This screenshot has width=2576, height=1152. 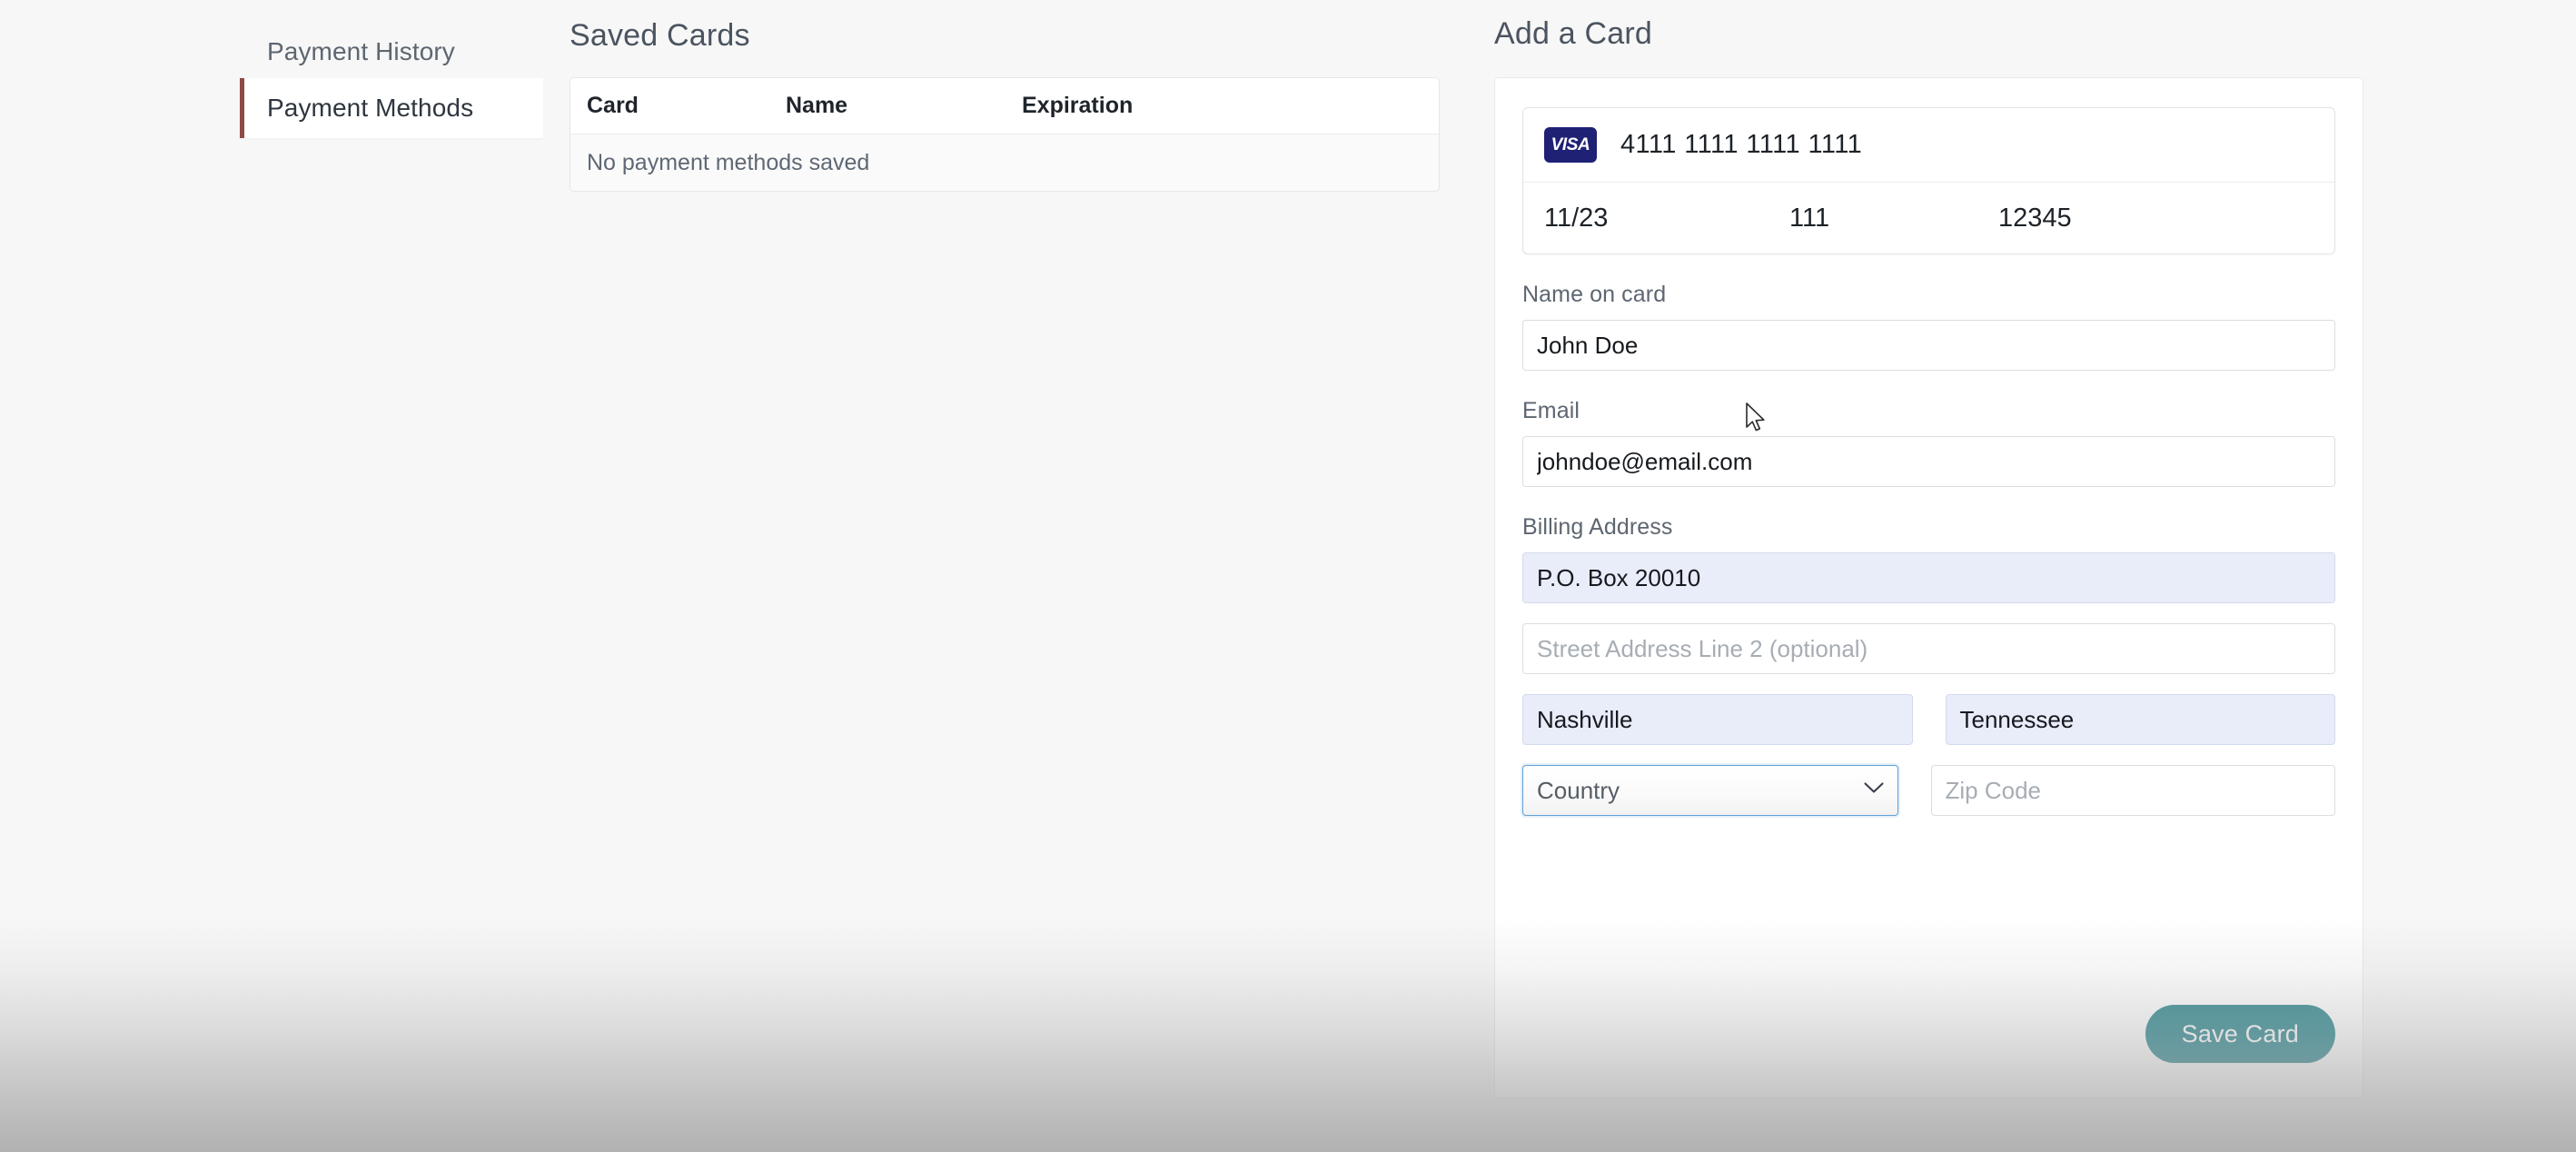 I want to click on name-on-card-label: Name on card, so click(x=1594, y=294).